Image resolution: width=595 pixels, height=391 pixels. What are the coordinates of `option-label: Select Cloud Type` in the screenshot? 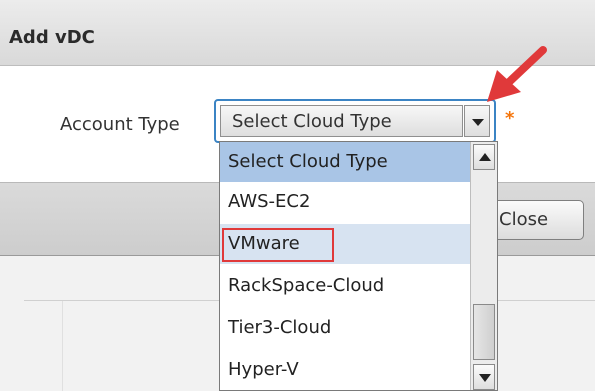 It's located at (308, 161).